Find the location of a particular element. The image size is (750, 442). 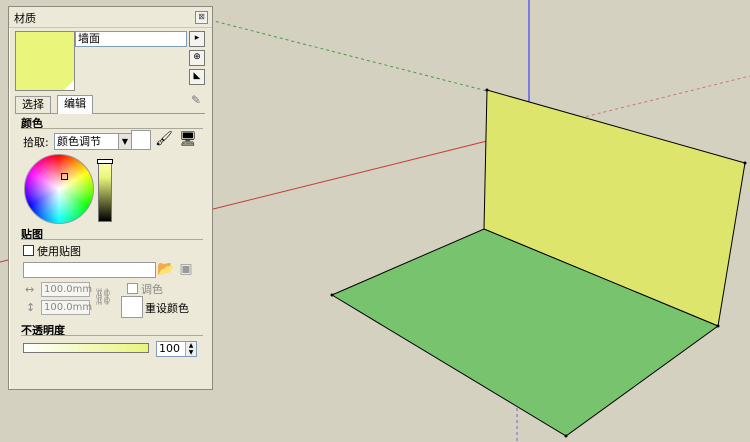

tab-edit: 编辑 is located at coordinates (75, 104).